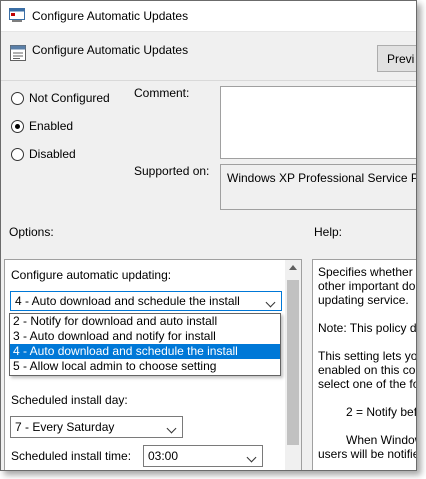 This screenshot has width=426, height=479. I want to click on help-paragraph: When Window, so click(367, 440).